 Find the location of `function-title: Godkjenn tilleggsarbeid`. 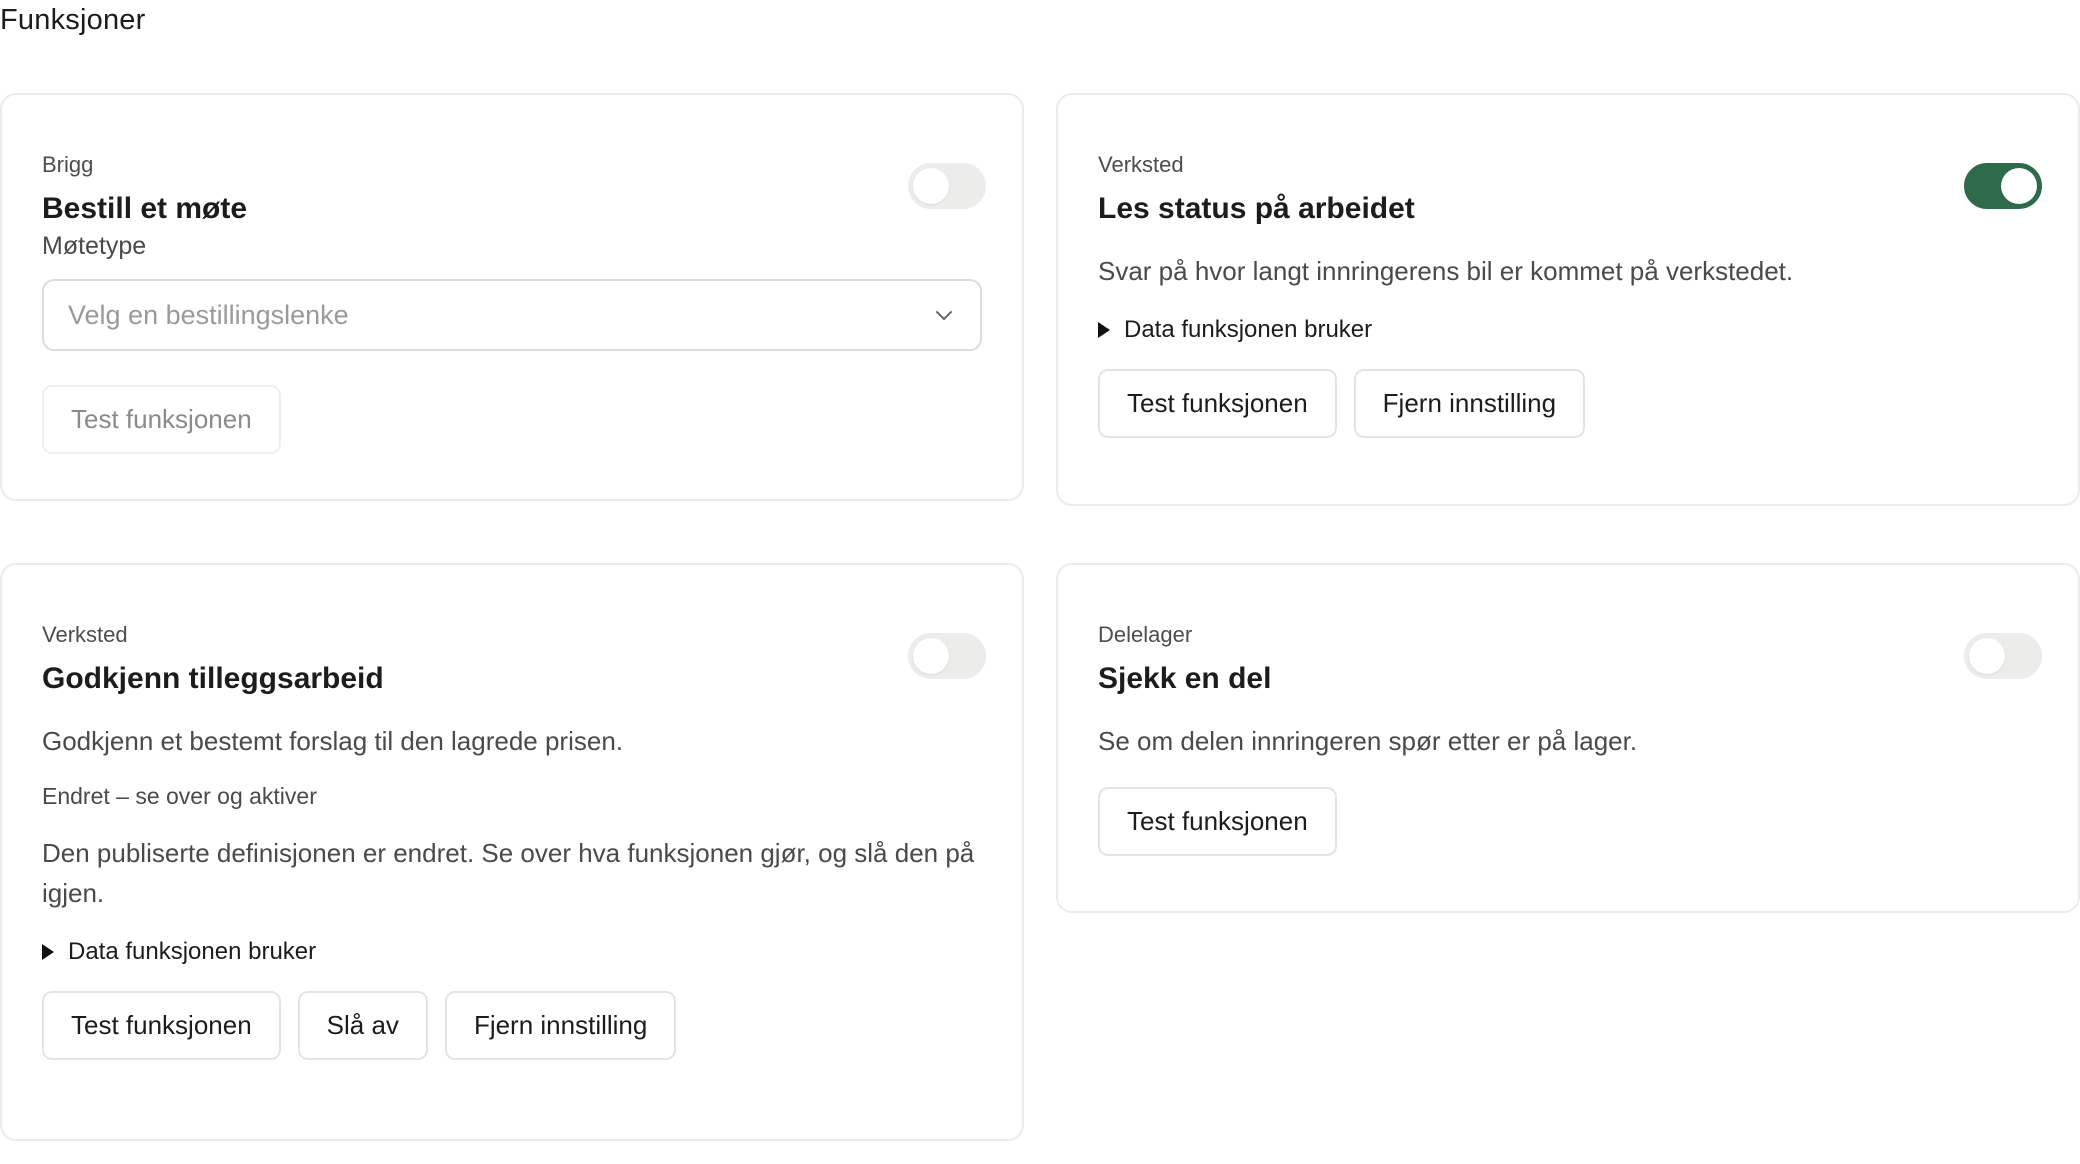

function-title: Godkjenn tilleggsarbeid is located at coordinates (213, 678).